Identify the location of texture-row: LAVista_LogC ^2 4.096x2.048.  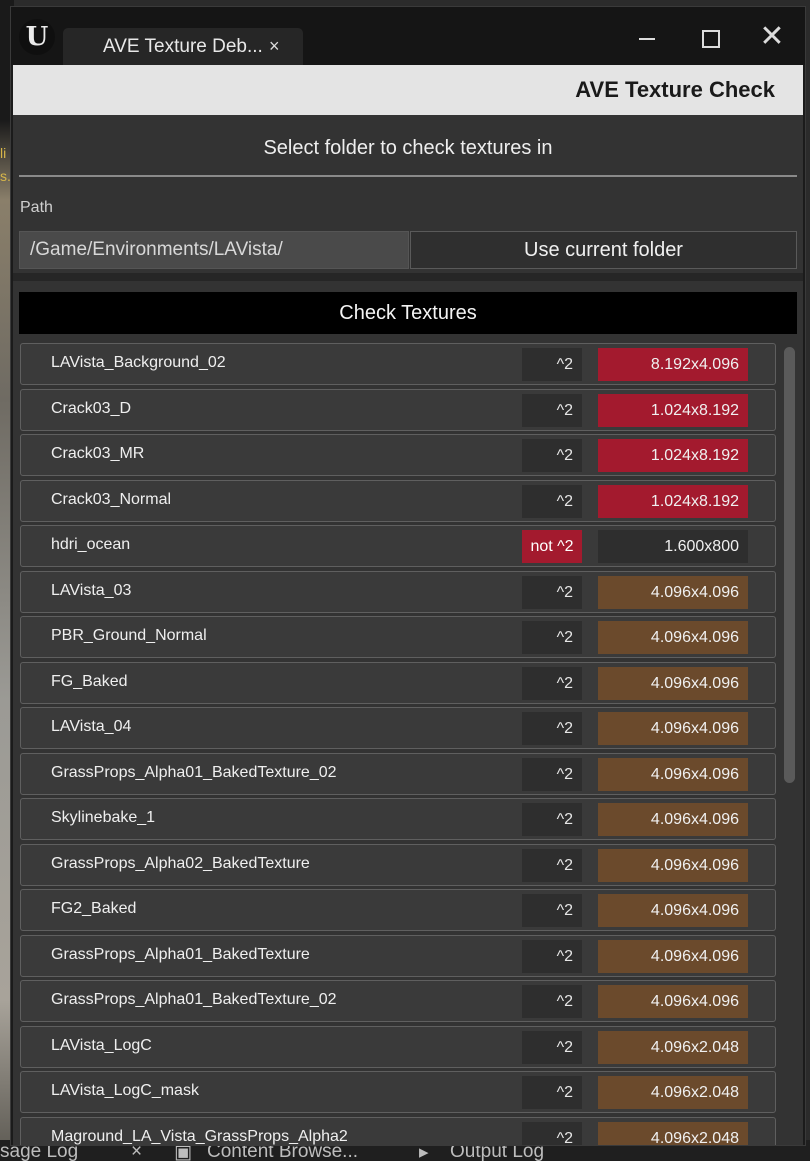
(398, 1046).